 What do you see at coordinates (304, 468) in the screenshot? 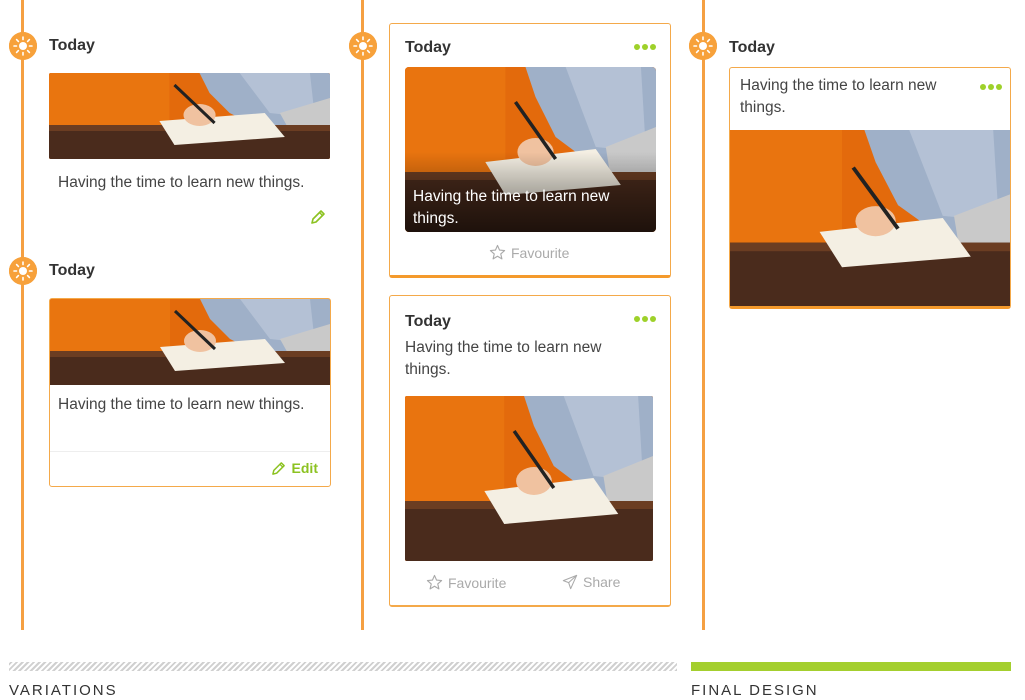
I see `edit-label: Edit` at bounding box center [304, 468].